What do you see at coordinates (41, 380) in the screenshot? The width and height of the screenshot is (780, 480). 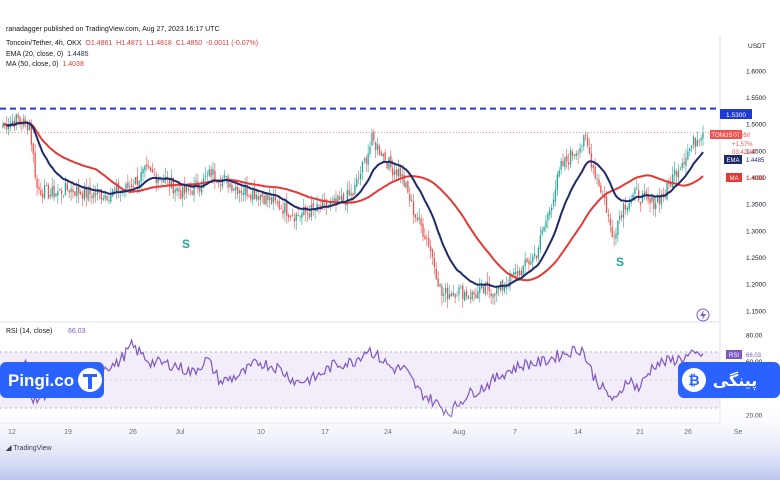 I see `brand-left-text: Pingi.co` at bounding box center [41, 380].